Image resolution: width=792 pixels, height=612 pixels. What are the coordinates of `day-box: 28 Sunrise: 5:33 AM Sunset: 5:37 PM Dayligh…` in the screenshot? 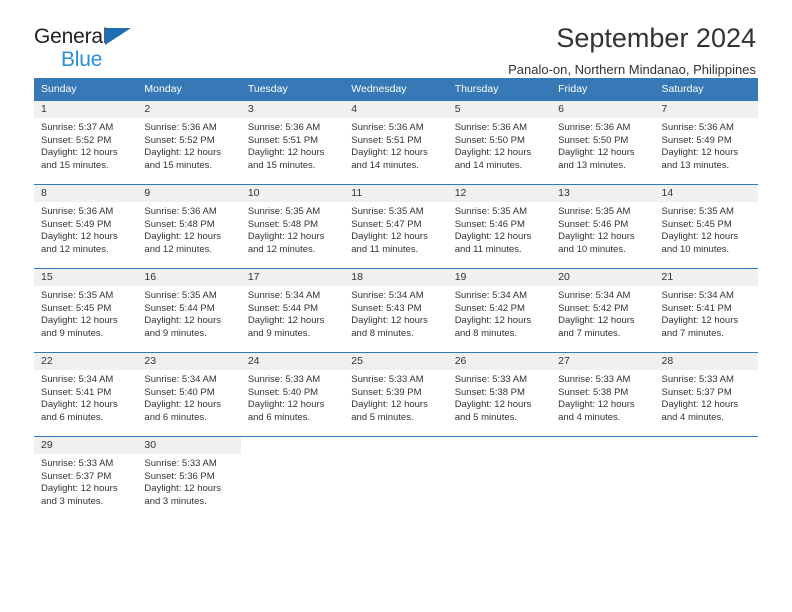 It's located at (706, 394).